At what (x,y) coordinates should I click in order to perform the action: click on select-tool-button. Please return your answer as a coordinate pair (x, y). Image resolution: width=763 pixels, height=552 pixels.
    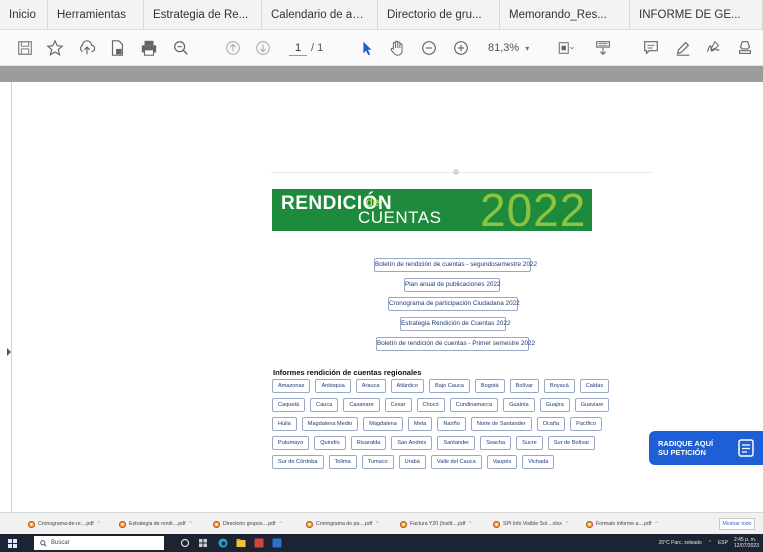
    Looking at the image, I should click on (367, 48).